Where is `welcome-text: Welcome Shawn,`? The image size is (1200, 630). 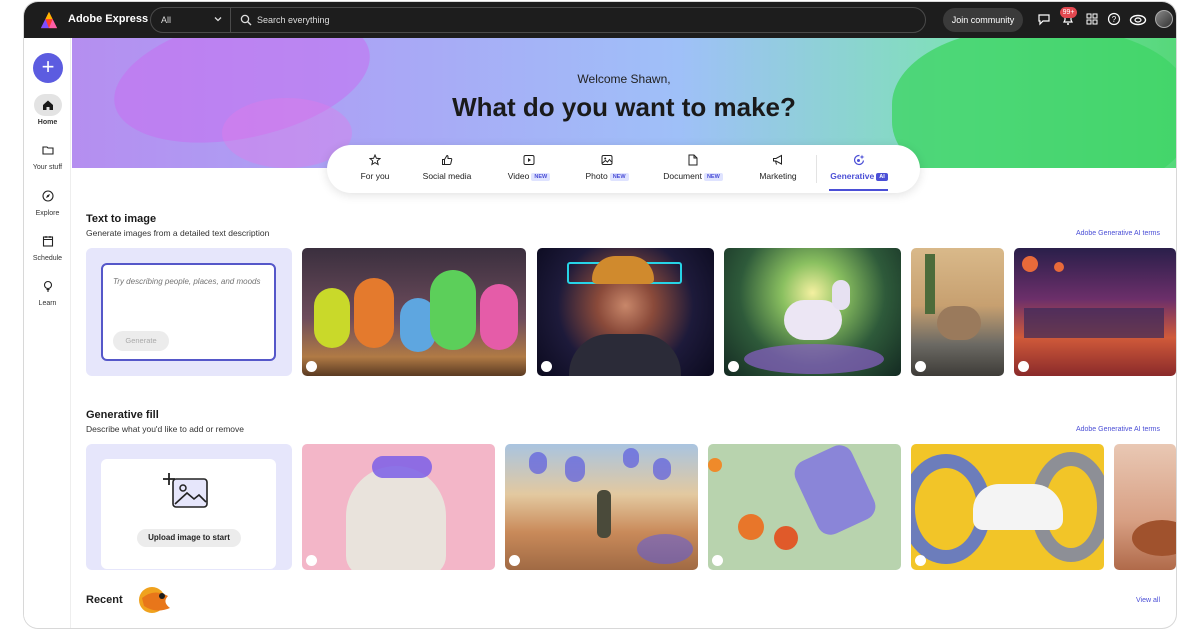 welcome-text: Welcome Shawn, is located at coordinates (624, 79).